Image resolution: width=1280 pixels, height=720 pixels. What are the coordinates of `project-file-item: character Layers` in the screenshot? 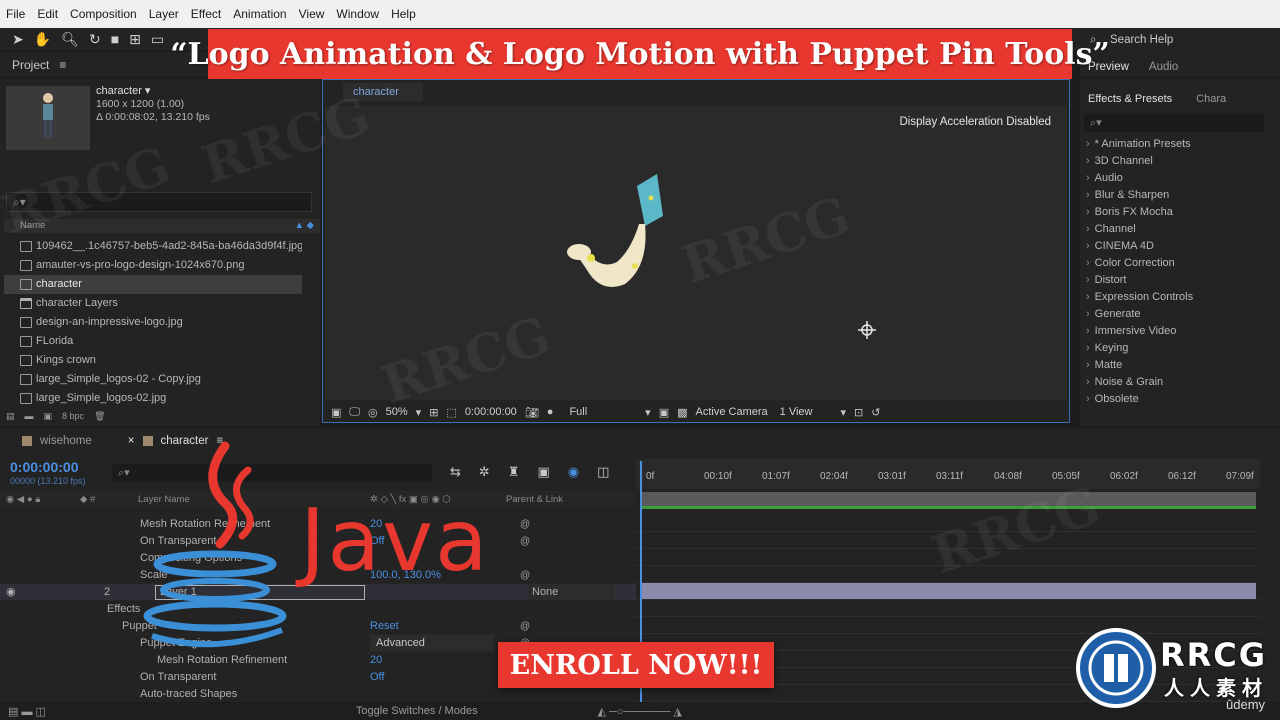 It's located at (153, 303).